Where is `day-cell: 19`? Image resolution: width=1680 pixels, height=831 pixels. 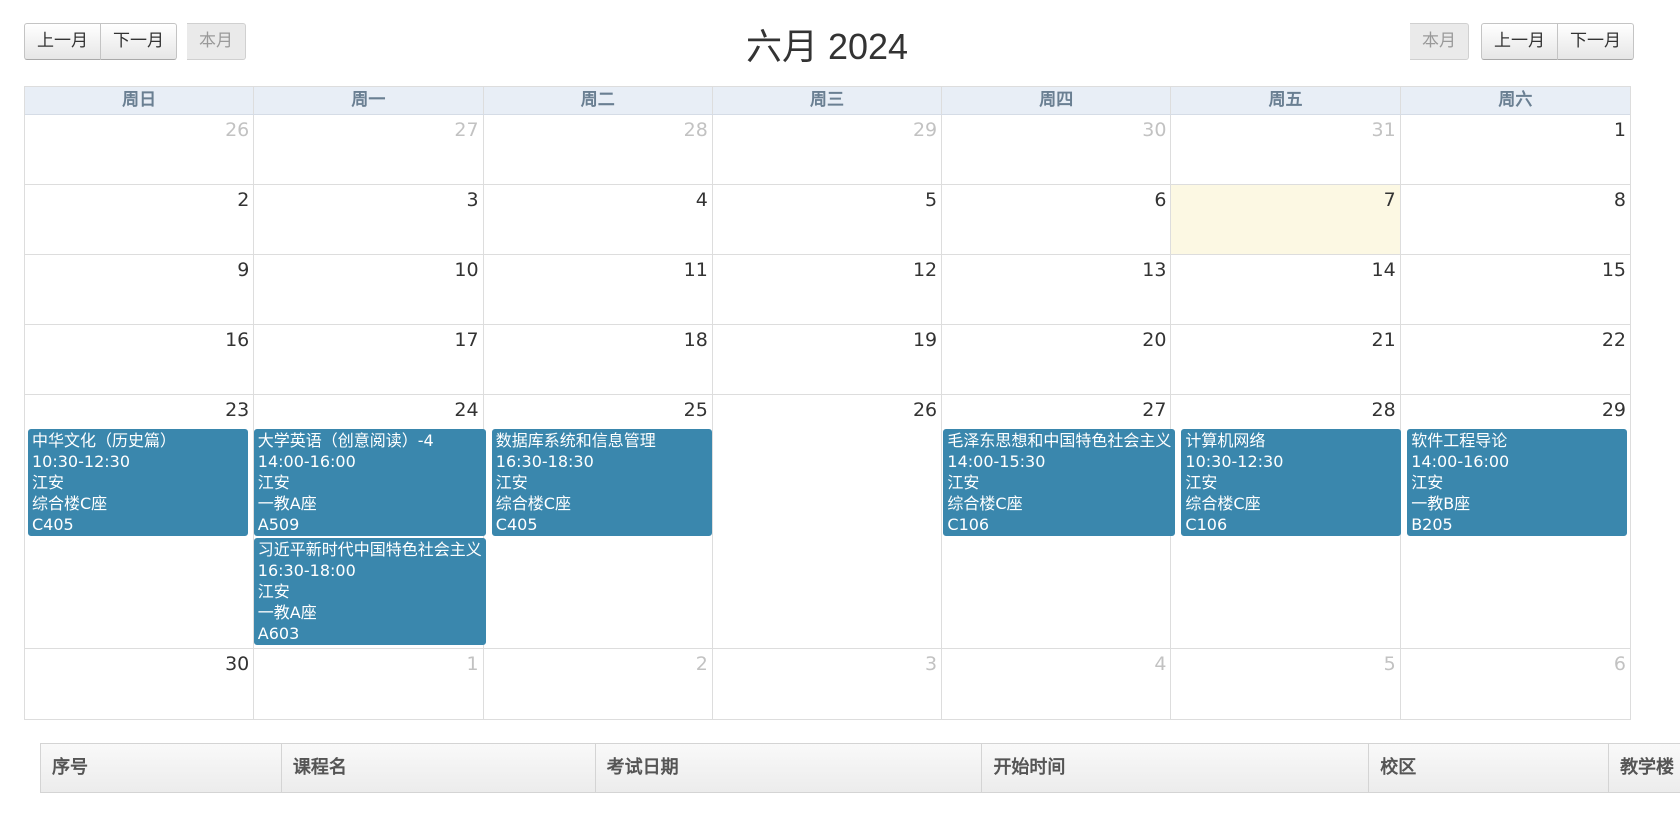 day-cell: 19 is located at coordinates (828, 359).